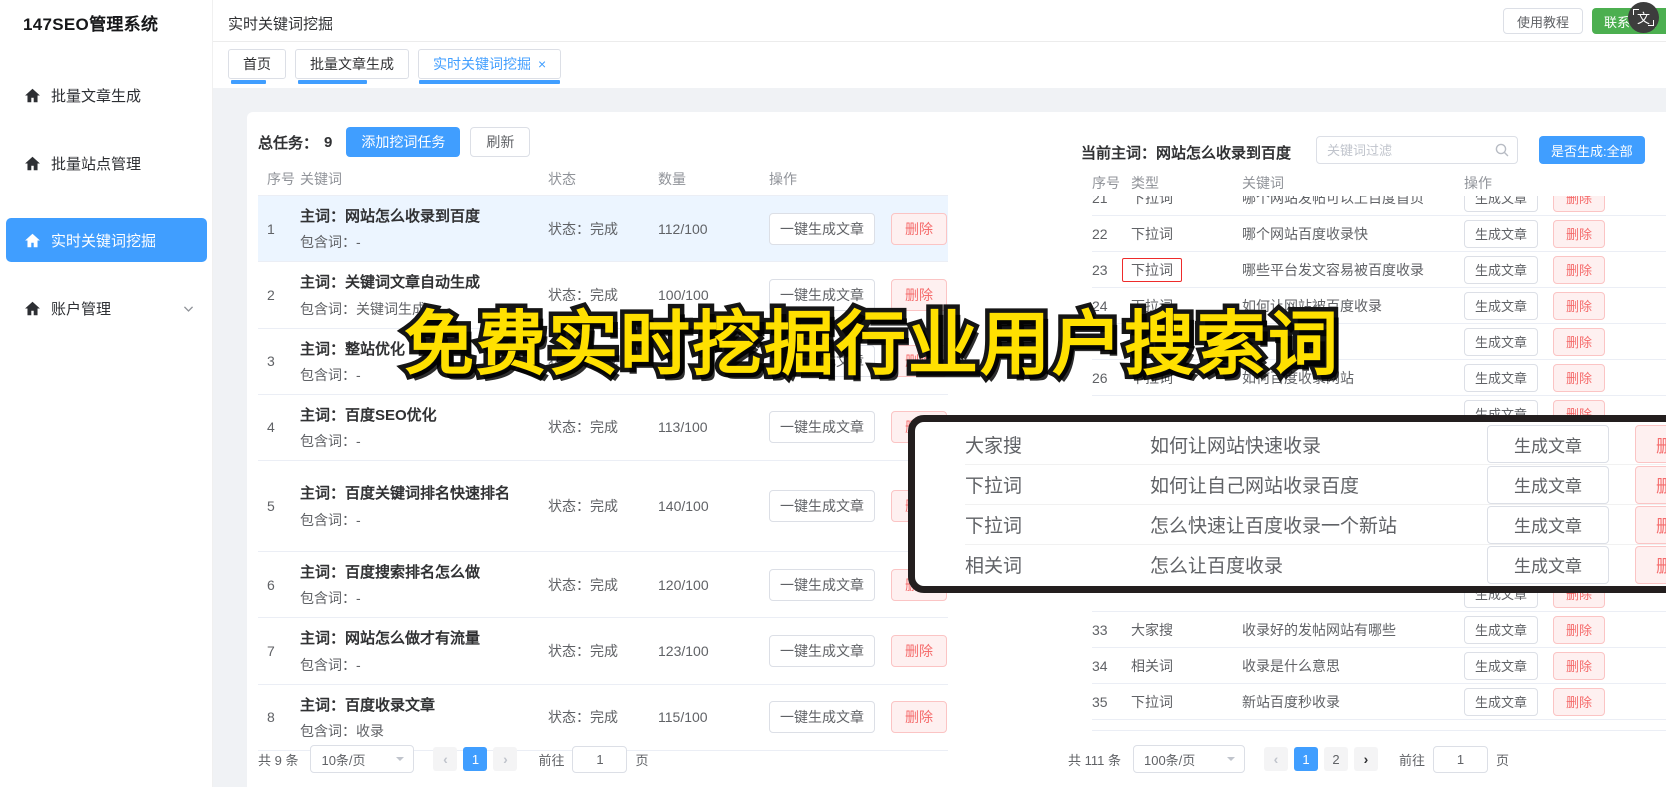 This screenshot has height=787, width=1666. I want to click on magnifier-row: 相关词 怎么让百度收录 生成文章删除, so click(1315, 564).